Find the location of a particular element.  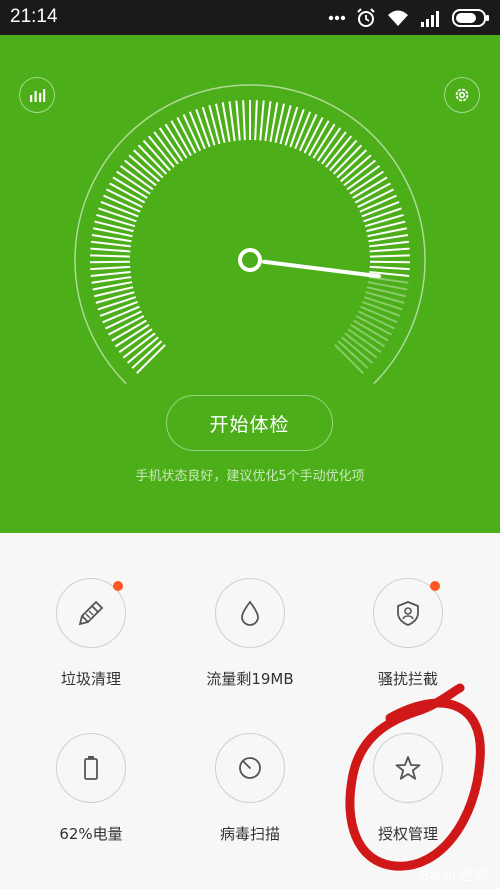

scan-icon is located at coordinates (250, 768).